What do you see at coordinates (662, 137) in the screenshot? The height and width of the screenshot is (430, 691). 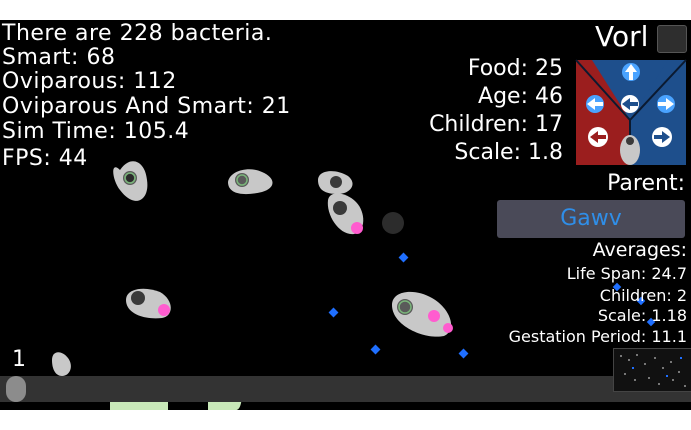 I see `rotate-right-icon` at bounding box center [662, 137].